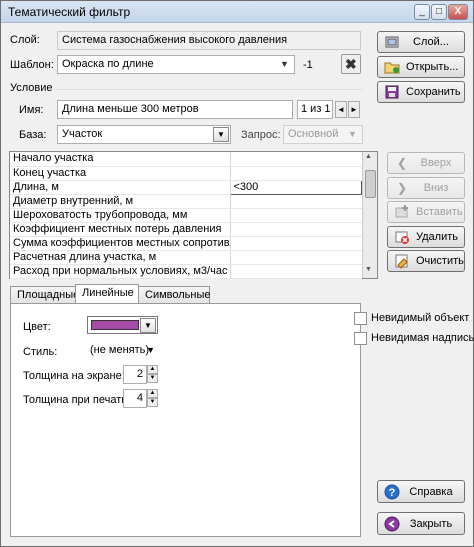 The width and height of the screenshot is (474, 547). I want to click on color-picker: ▼, so click(122, 325).